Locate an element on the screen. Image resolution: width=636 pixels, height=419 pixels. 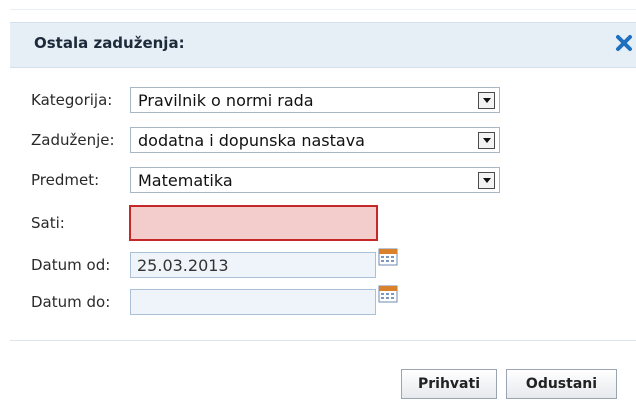
datum-od-input: 25.03.2013 is located at coordinates (253, 265).